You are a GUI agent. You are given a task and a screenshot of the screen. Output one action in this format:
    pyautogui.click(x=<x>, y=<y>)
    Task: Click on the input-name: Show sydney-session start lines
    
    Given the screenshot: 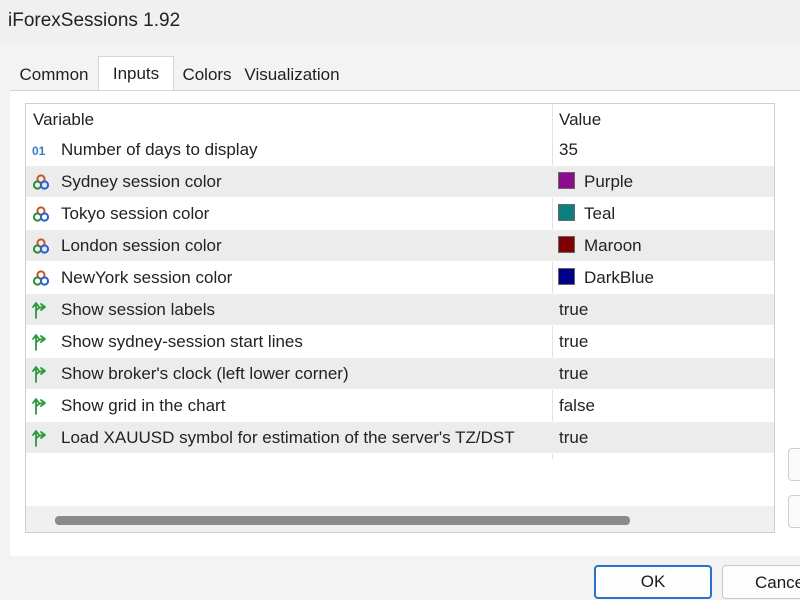 What is the action you would take?
    pyautogui.click(x=182, y=341)
    